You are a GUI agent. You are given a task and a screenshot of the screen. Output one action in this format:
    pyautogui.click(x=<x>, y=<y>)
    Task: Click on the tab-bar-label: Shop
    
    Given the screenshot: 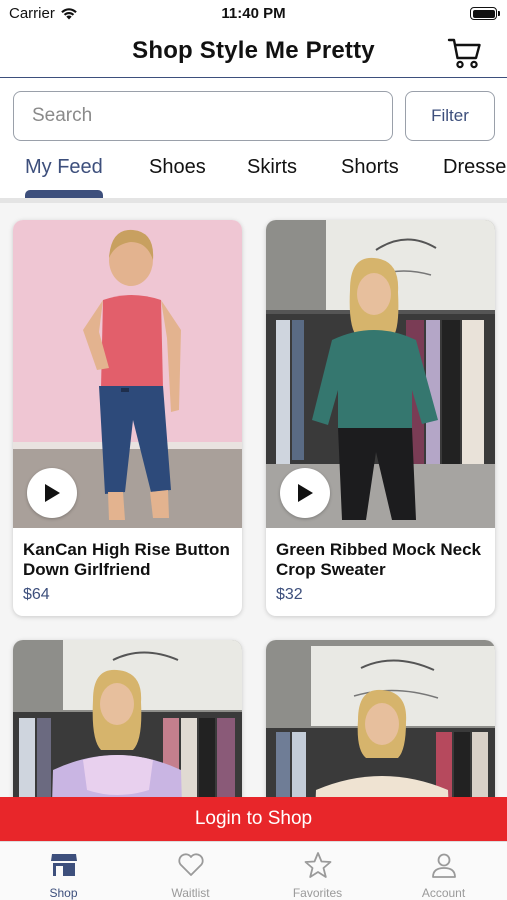 What is the action you would take?
    pyautogui.click(x=63, y=893)
    